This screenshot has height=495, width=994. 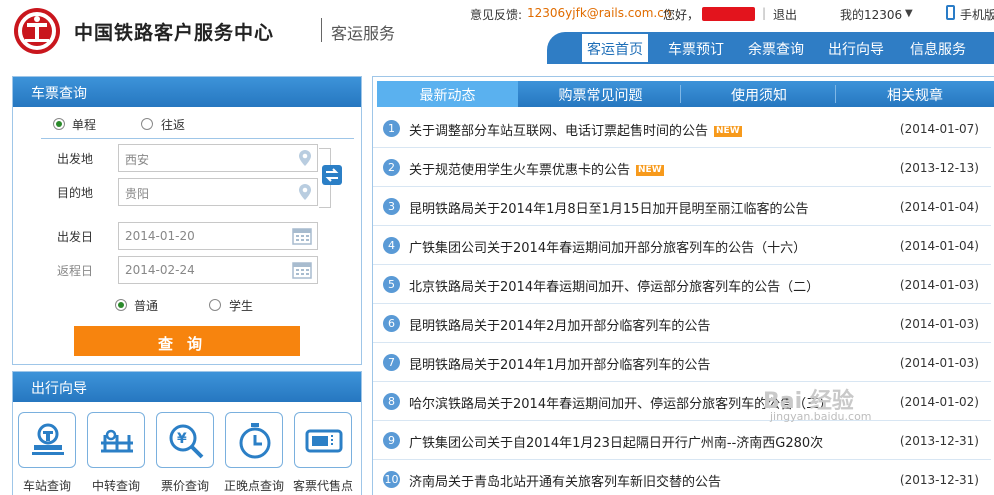 What do you see at coordinates (391, 128) in the screenshot?
I see `news-number-badge: 1` at bounding box center [391, 128].